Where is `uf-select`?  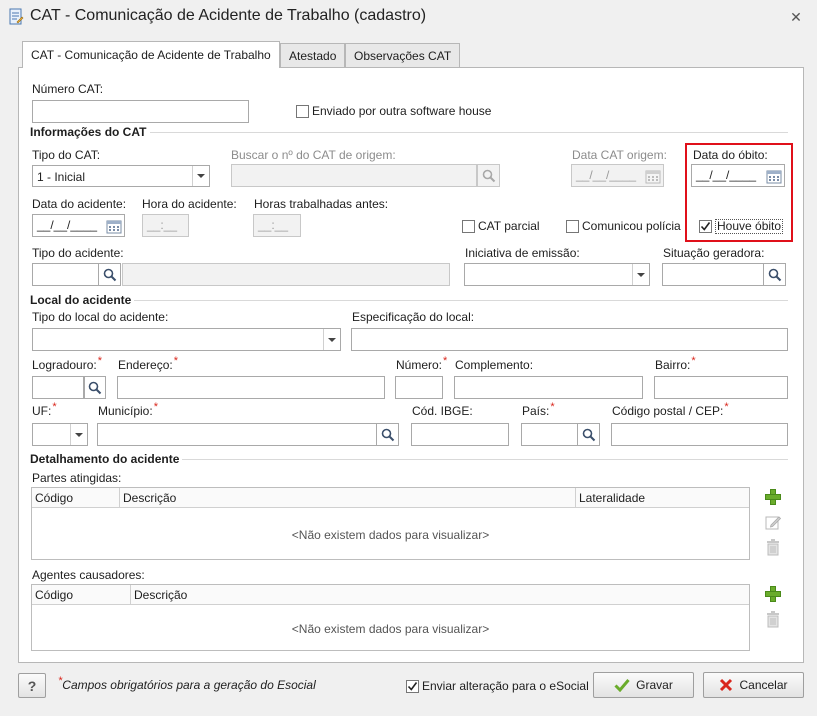 uf-select is located at coordinates (60, 434).